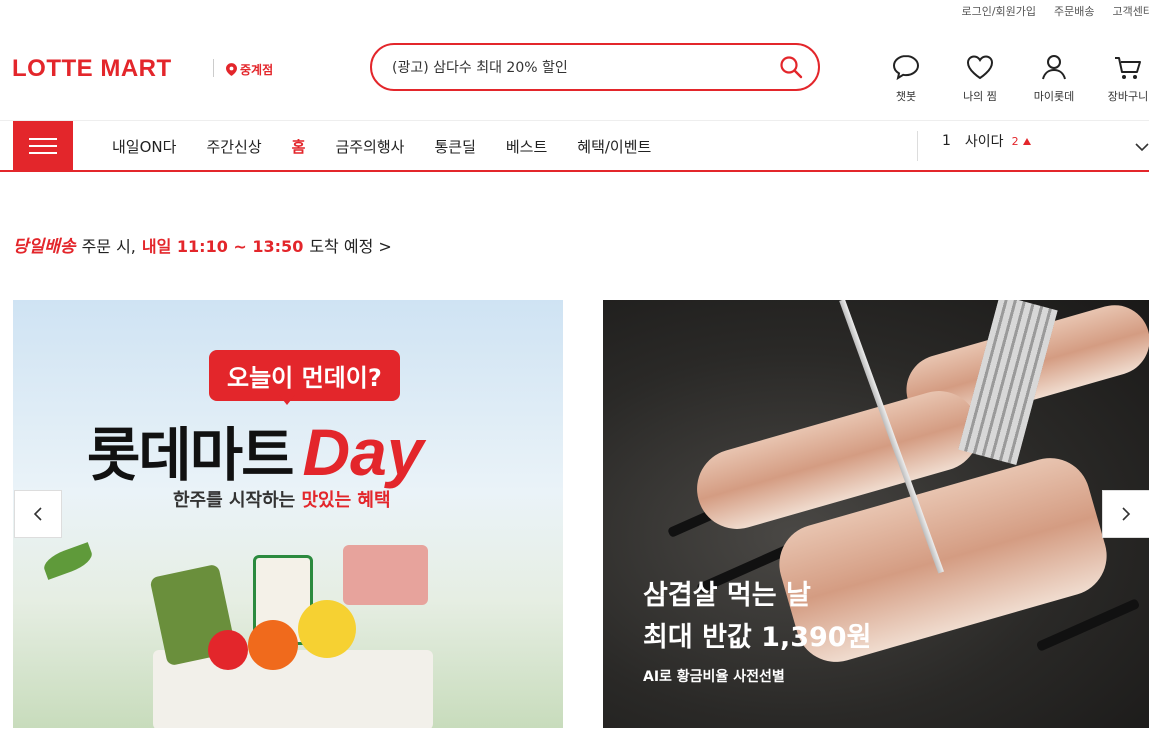  I want to click on ranking-expand-button, so click(1142, 146).